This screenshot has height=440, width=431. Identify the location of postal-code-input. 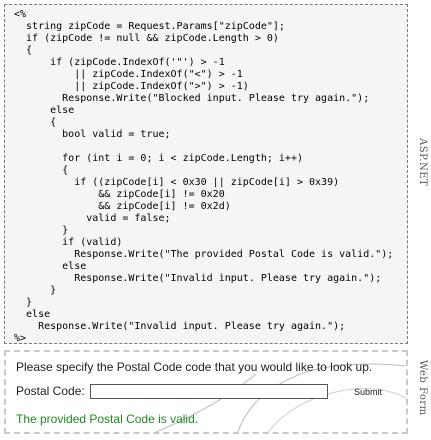
(209, 391).